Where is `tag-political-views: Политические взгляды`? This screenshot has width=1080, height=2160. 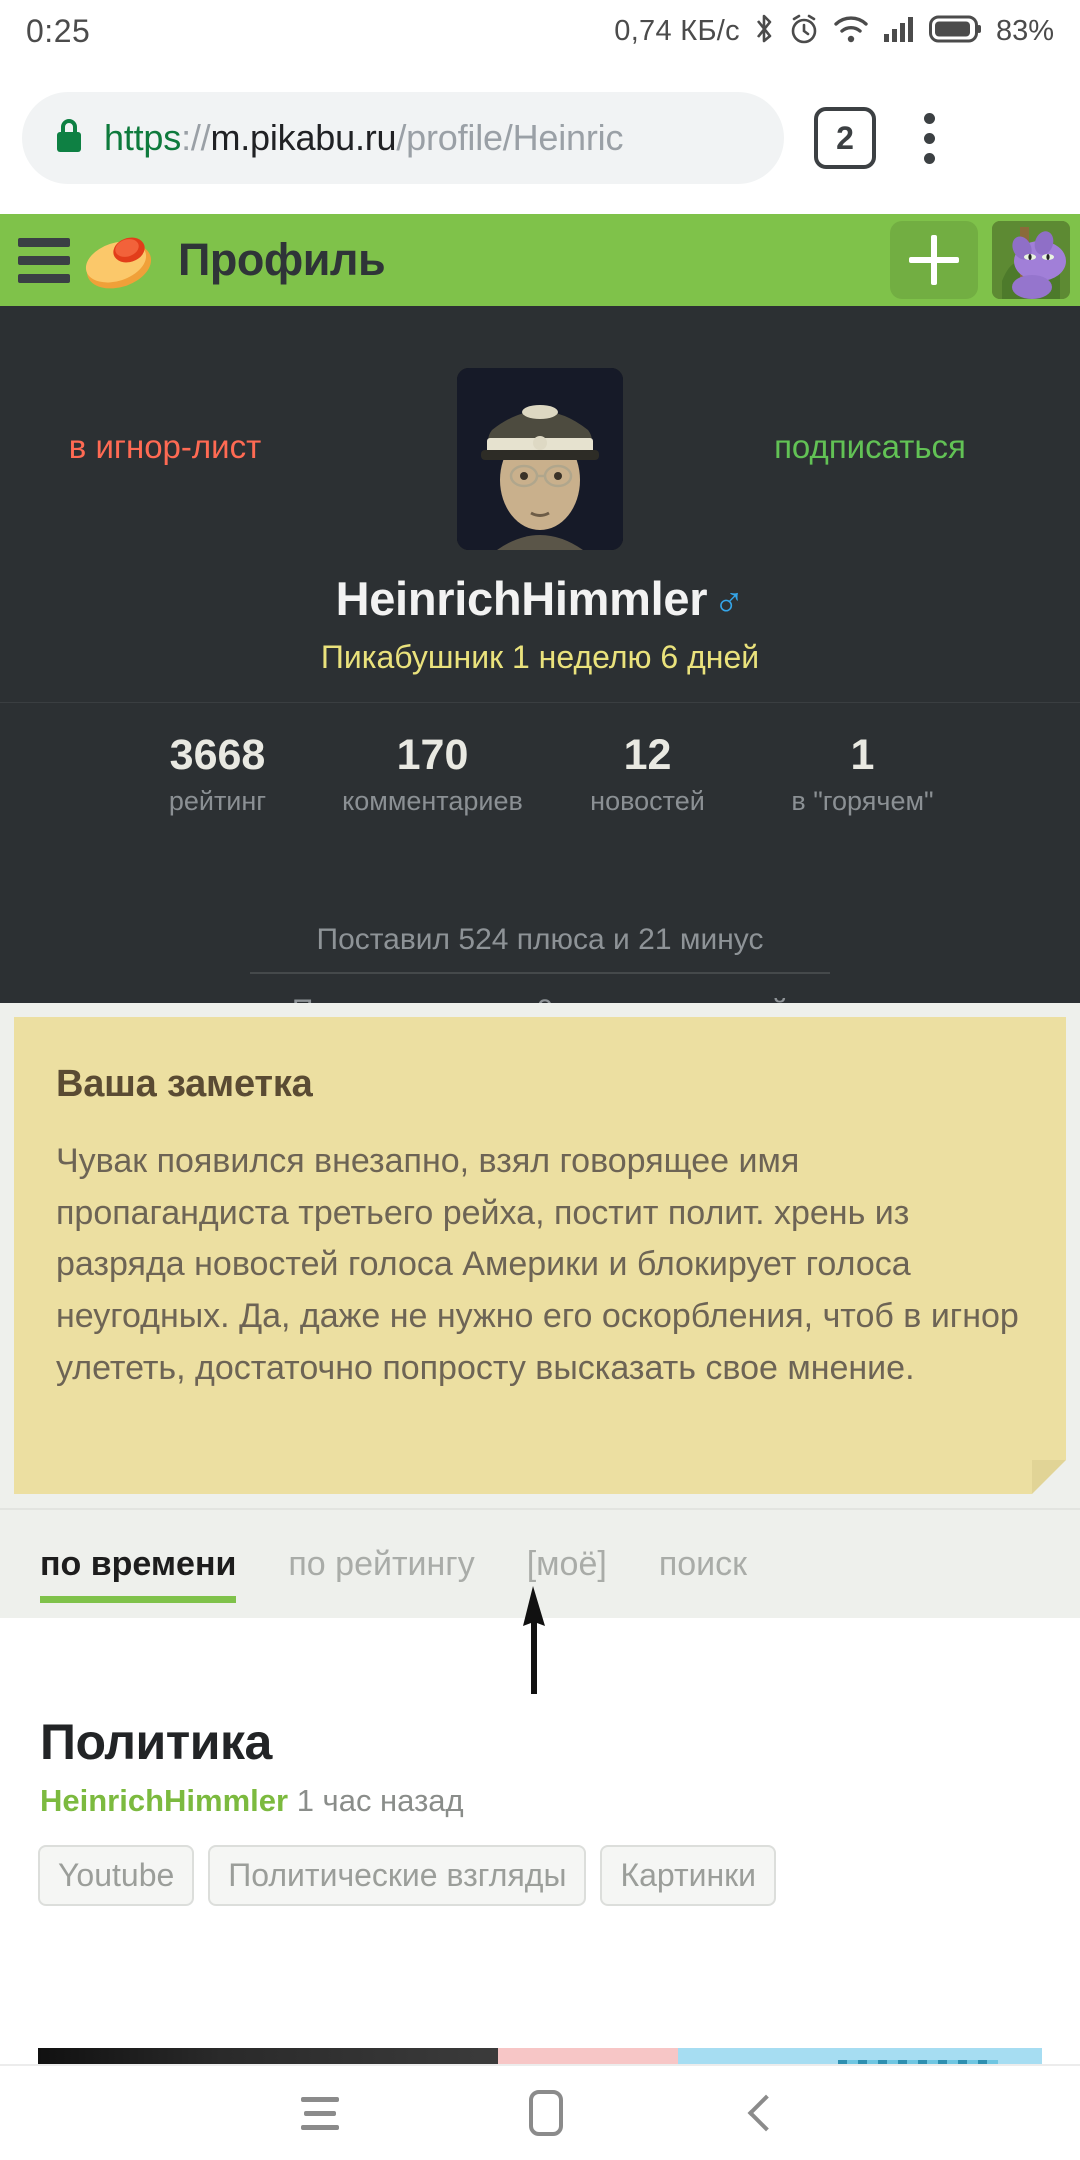
tag-political-views: Политические взгляды is located at coordinates (397, 1875).